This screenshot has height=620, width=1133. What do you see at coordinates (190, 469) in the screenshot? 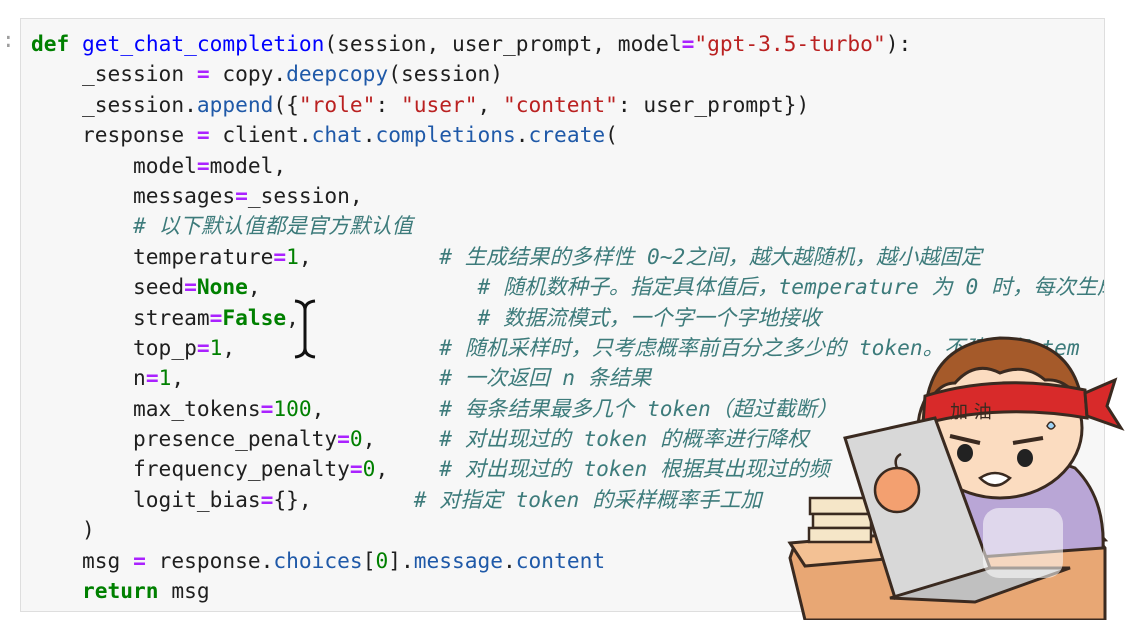
I see `code-token: frequency_penalty` at bounding box center [190, 469].